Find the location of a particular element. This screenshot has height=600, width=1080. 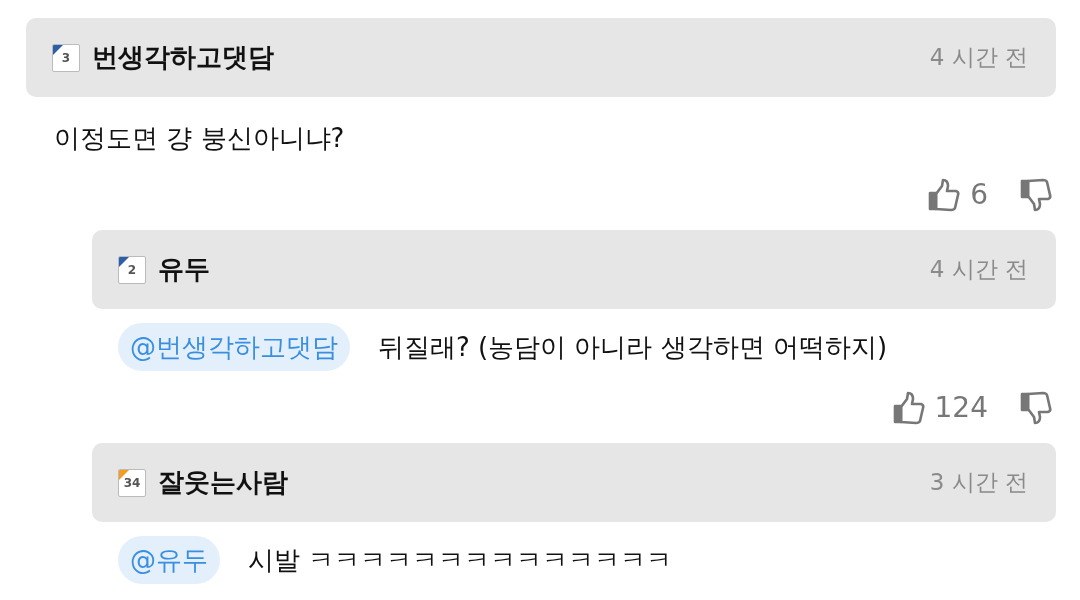

level-badge: 3 is located at coordinates (66, 57).